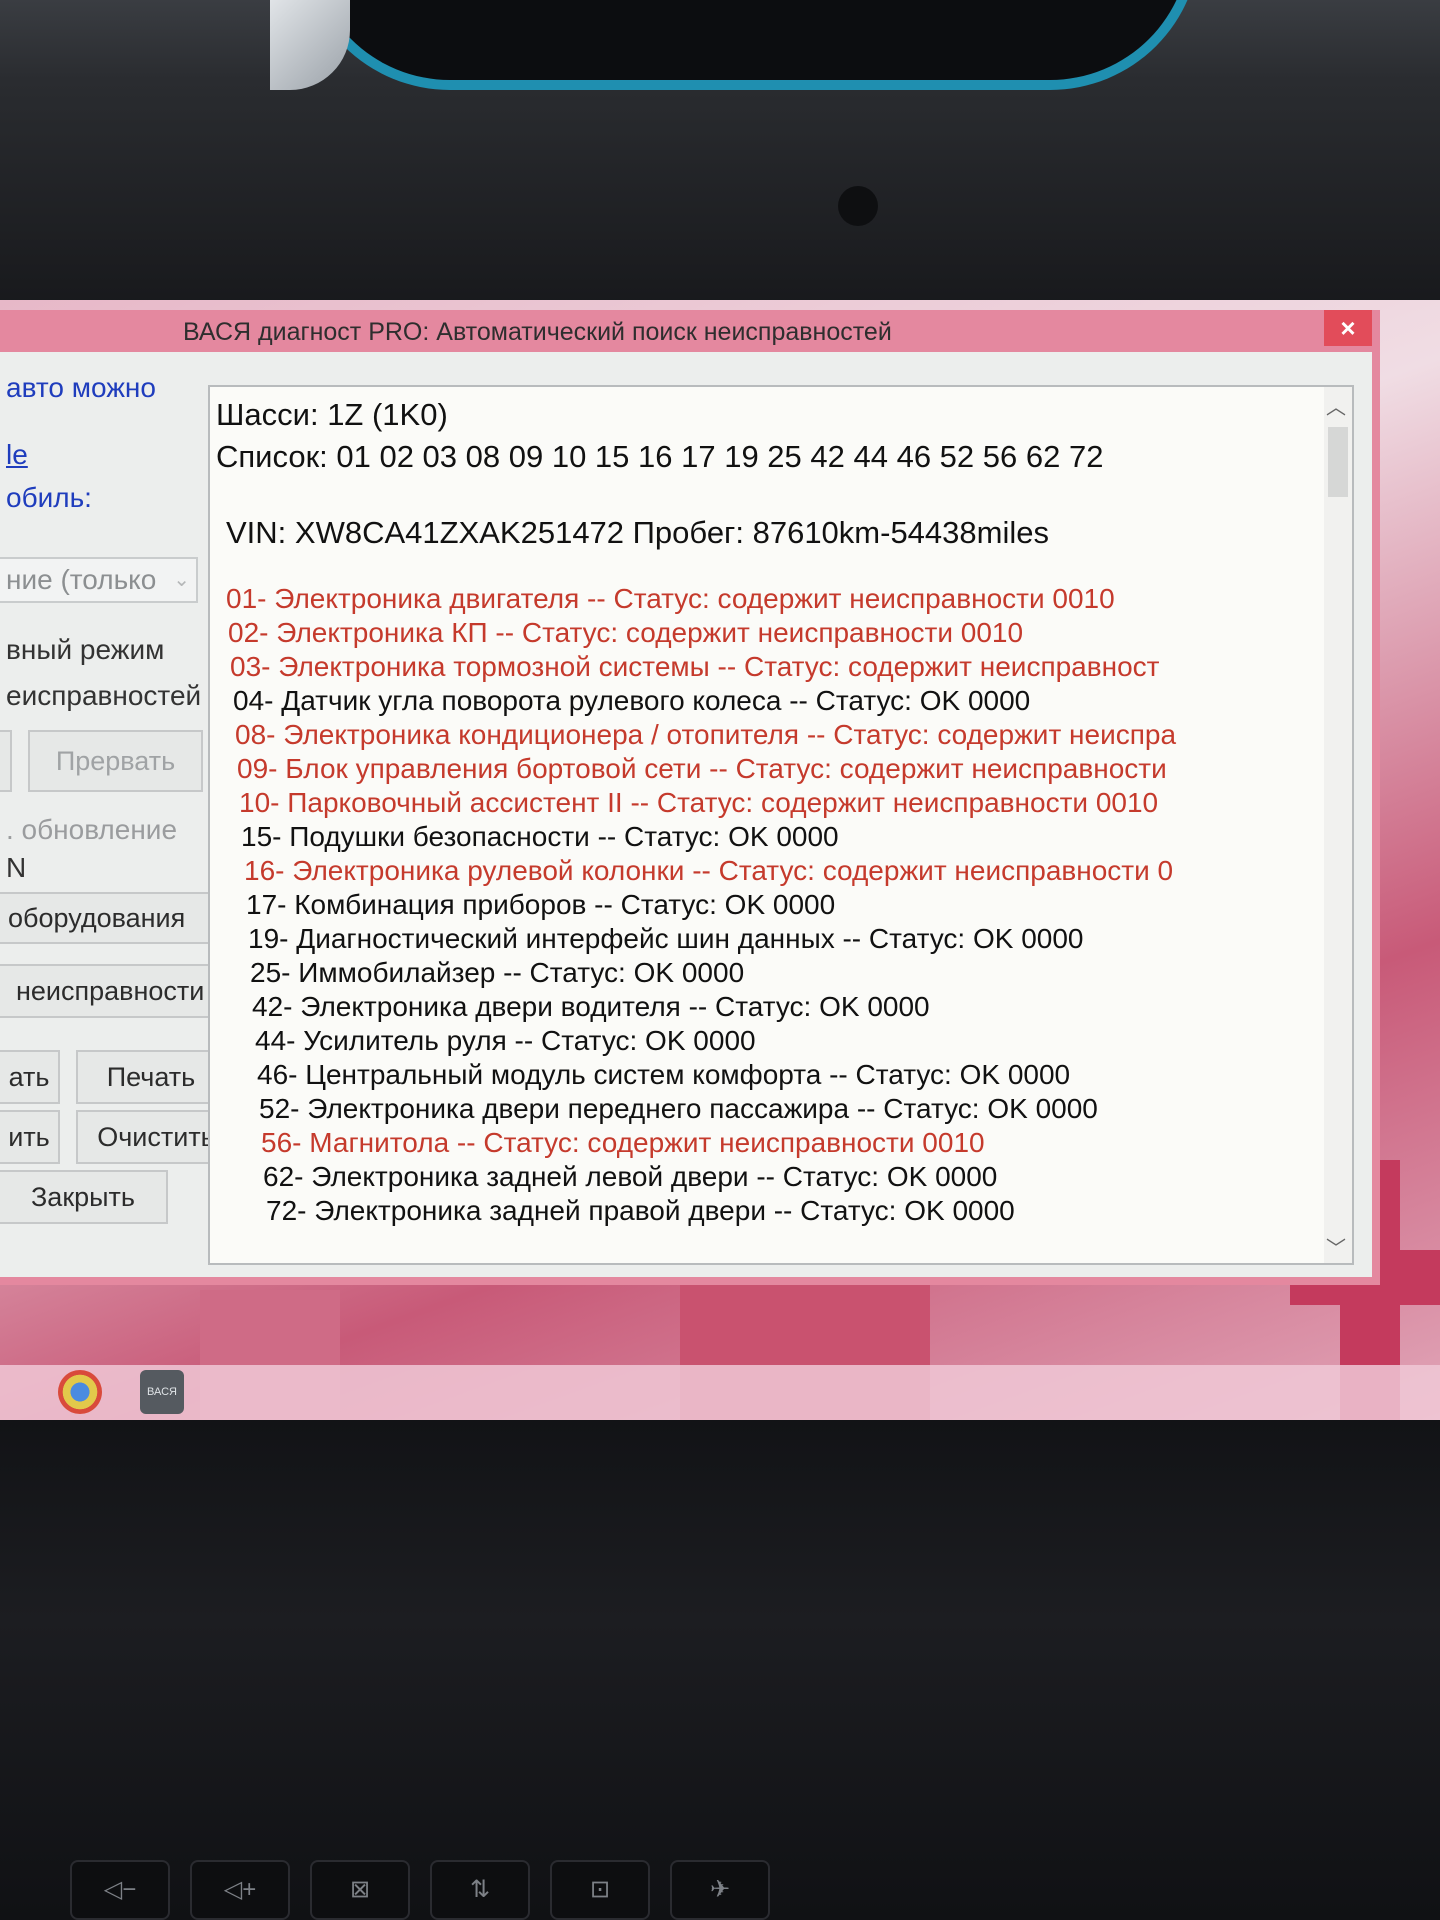 This screenshot has height=1920, width=1440. What do you see at coordinates (115, 761) in the screenshot?
I see `interrupt-button: Прервать` at bounding box center [115, 761].